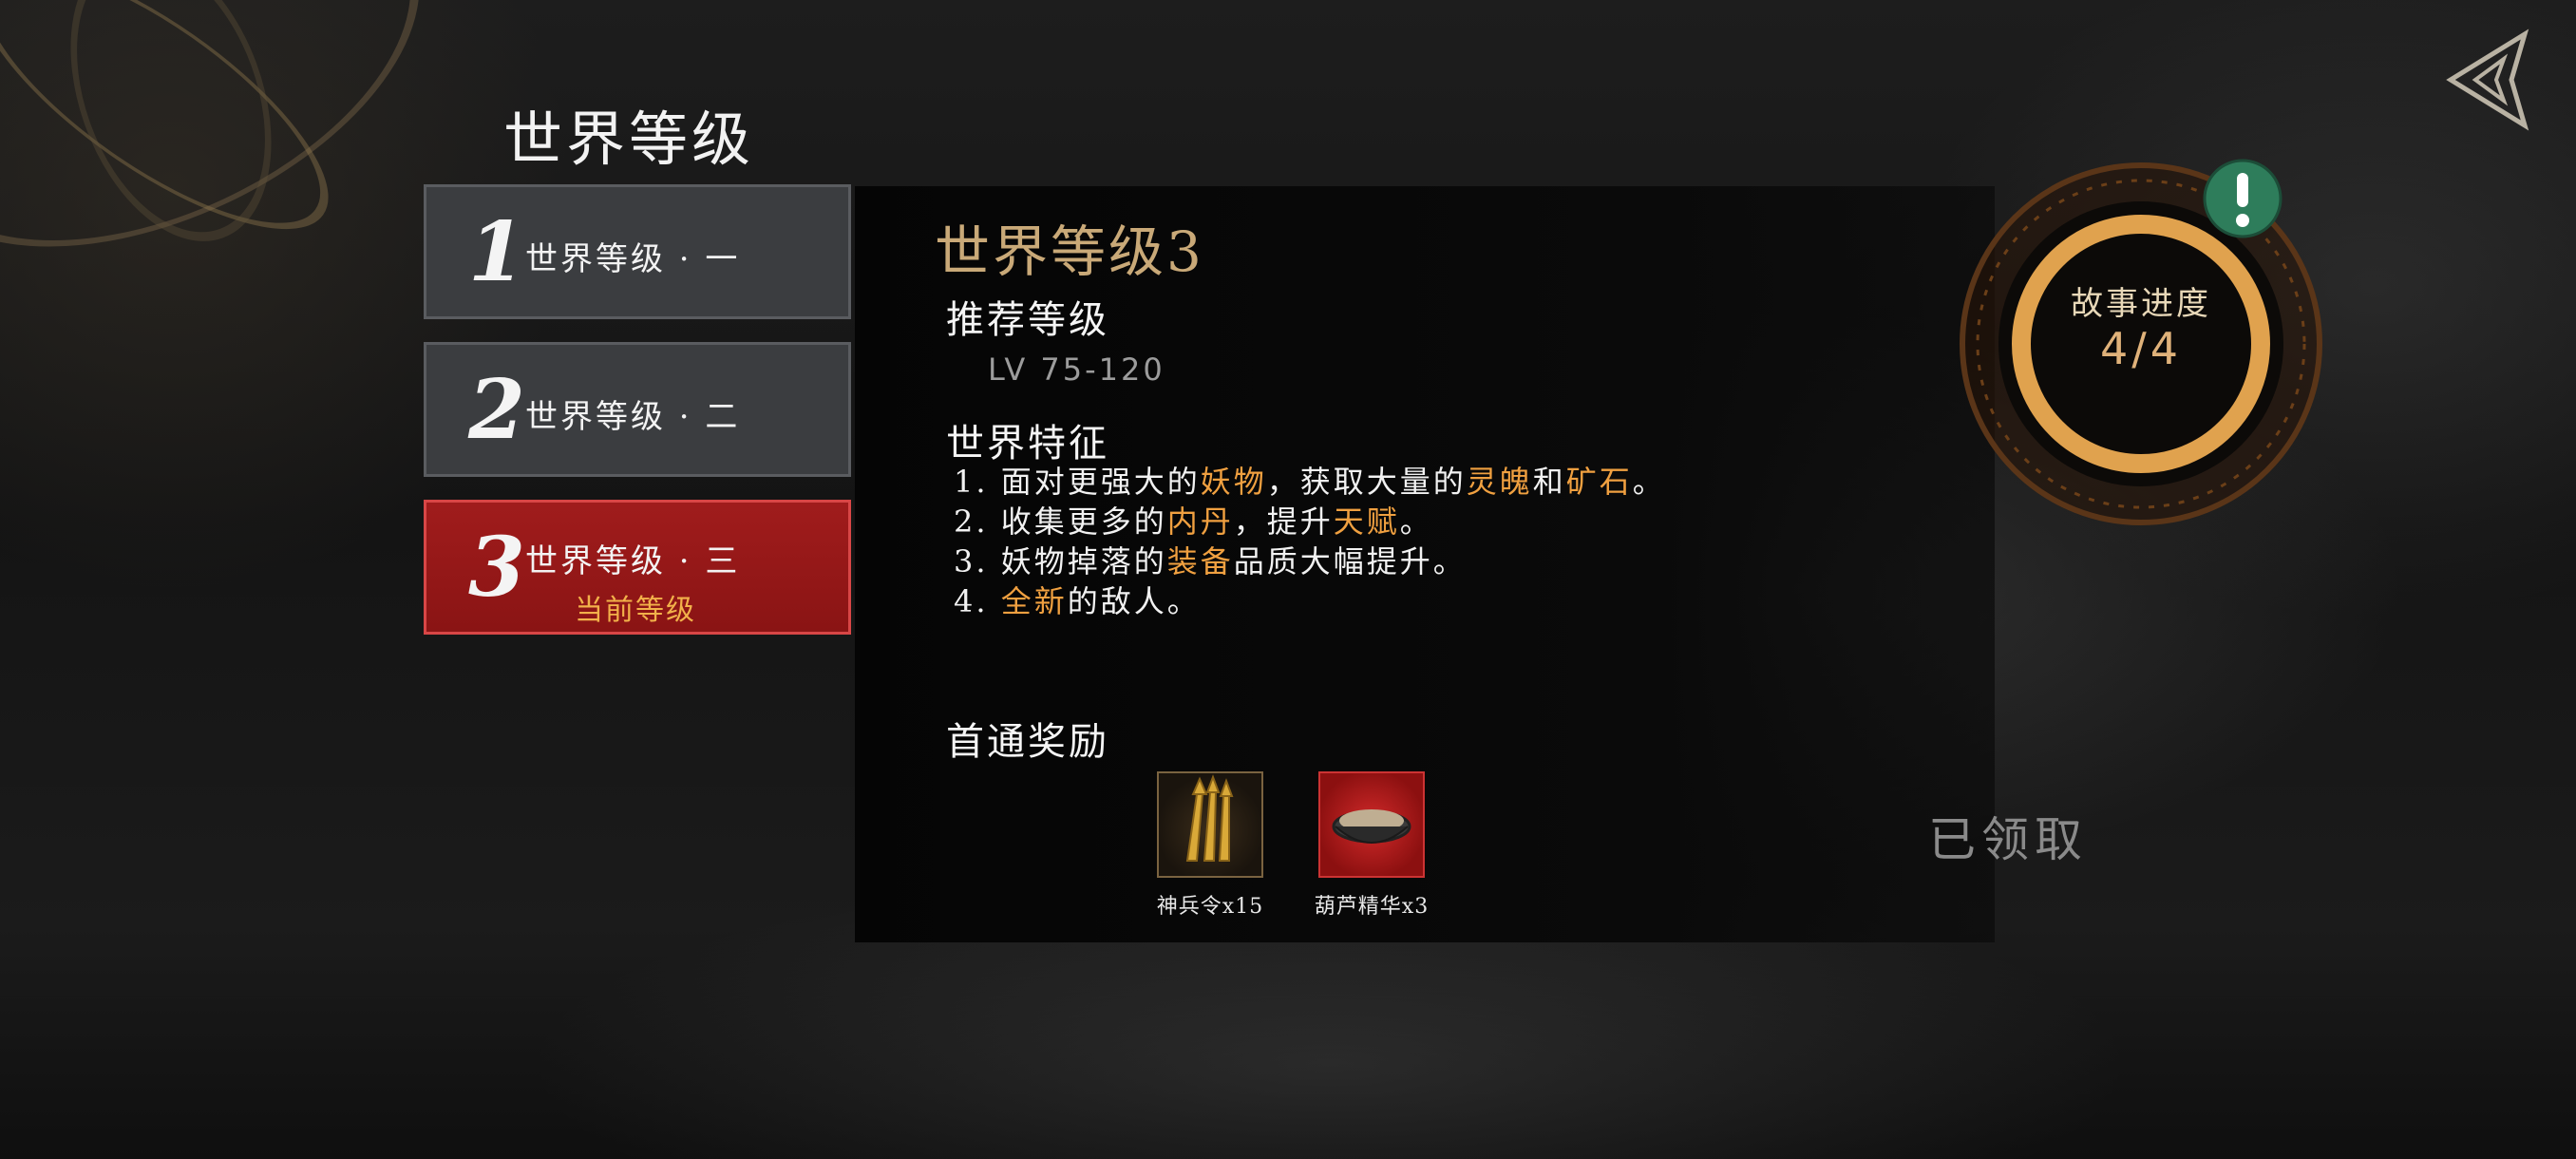 The width and height of the screenshot is (2576, 1159). I want to click on reward-name: 神兵令x15, so click(1210, 907).